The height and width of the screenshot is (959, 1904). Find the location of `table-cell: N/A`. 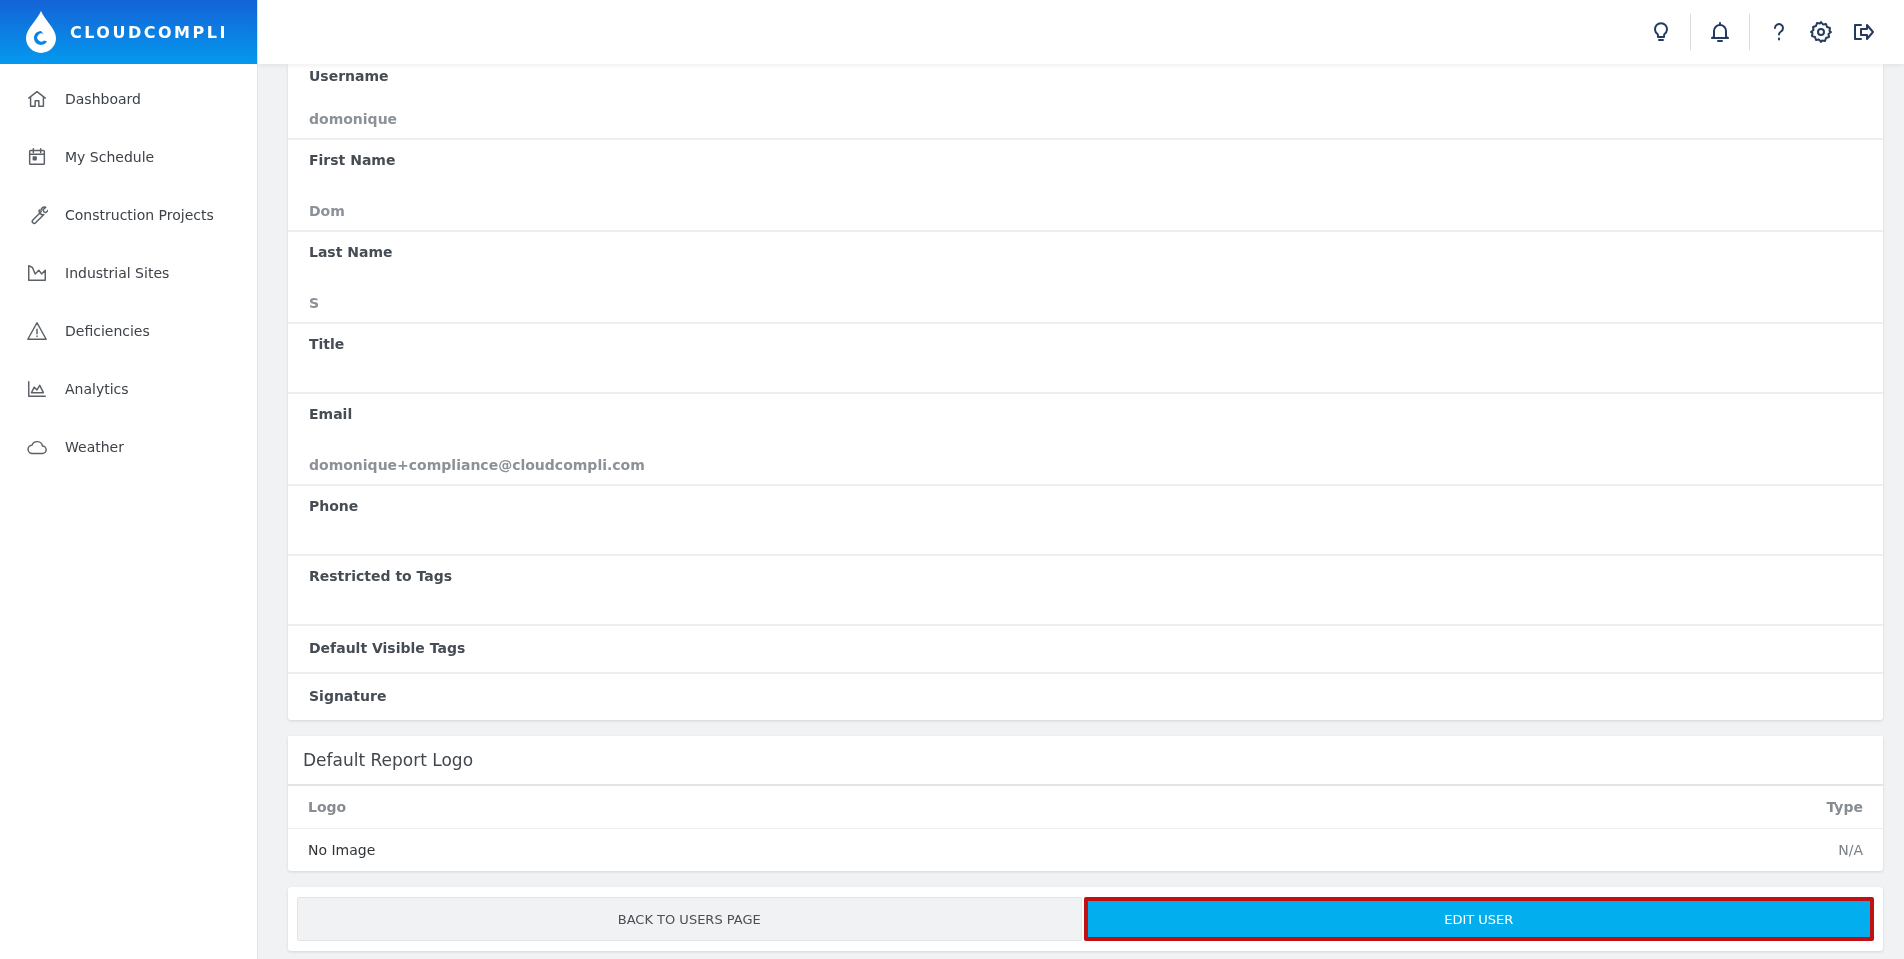

table-cell: N/A is located at coordinates (1850, 850).